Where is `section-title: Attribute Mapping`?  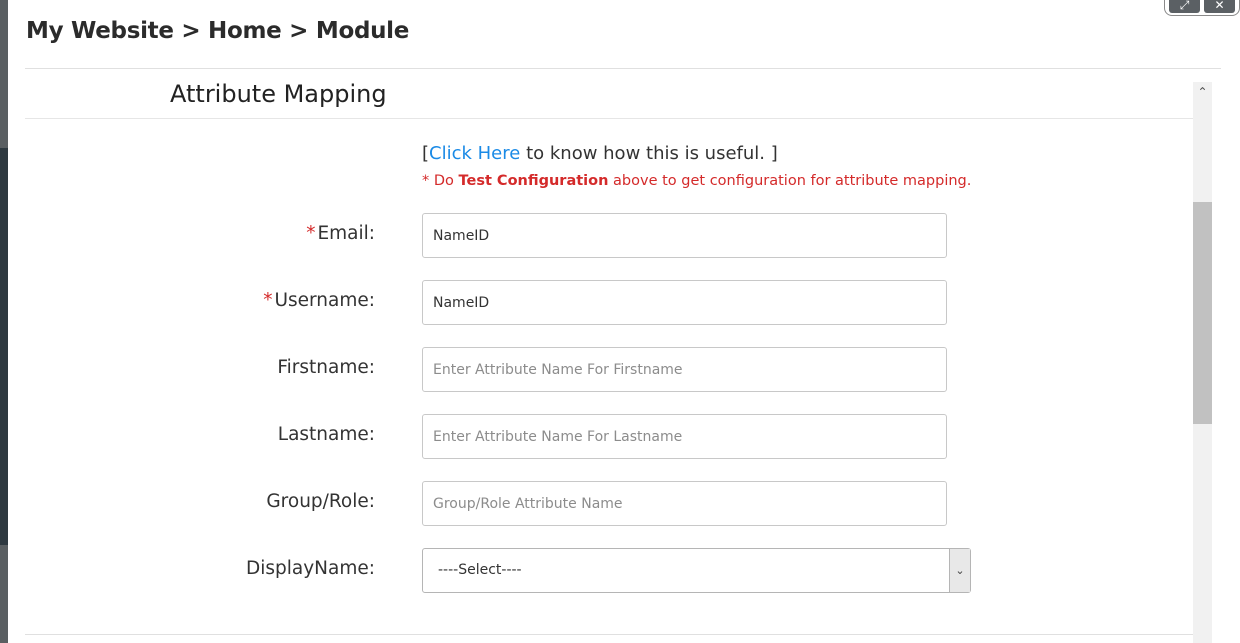
section-title: Attribute Mapping is located at coordinates (278, 94).